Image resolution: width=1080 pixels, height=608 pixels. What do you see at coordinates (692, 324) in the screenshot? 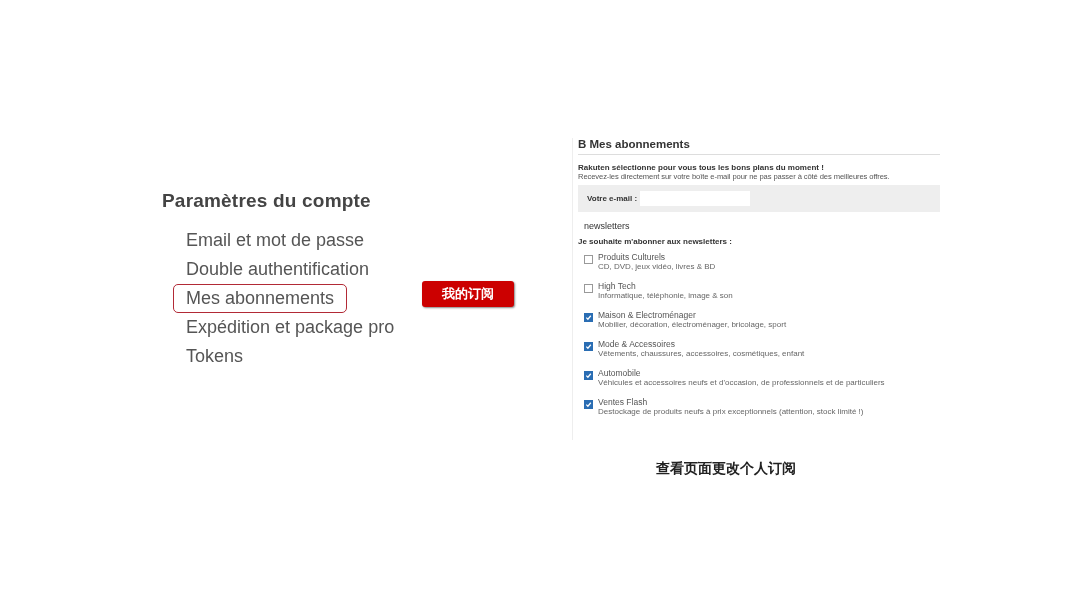
I see `newsletter-description: Mobilier, décoration, électroménager, bricolage, sport` at bounding box center [692, 324].